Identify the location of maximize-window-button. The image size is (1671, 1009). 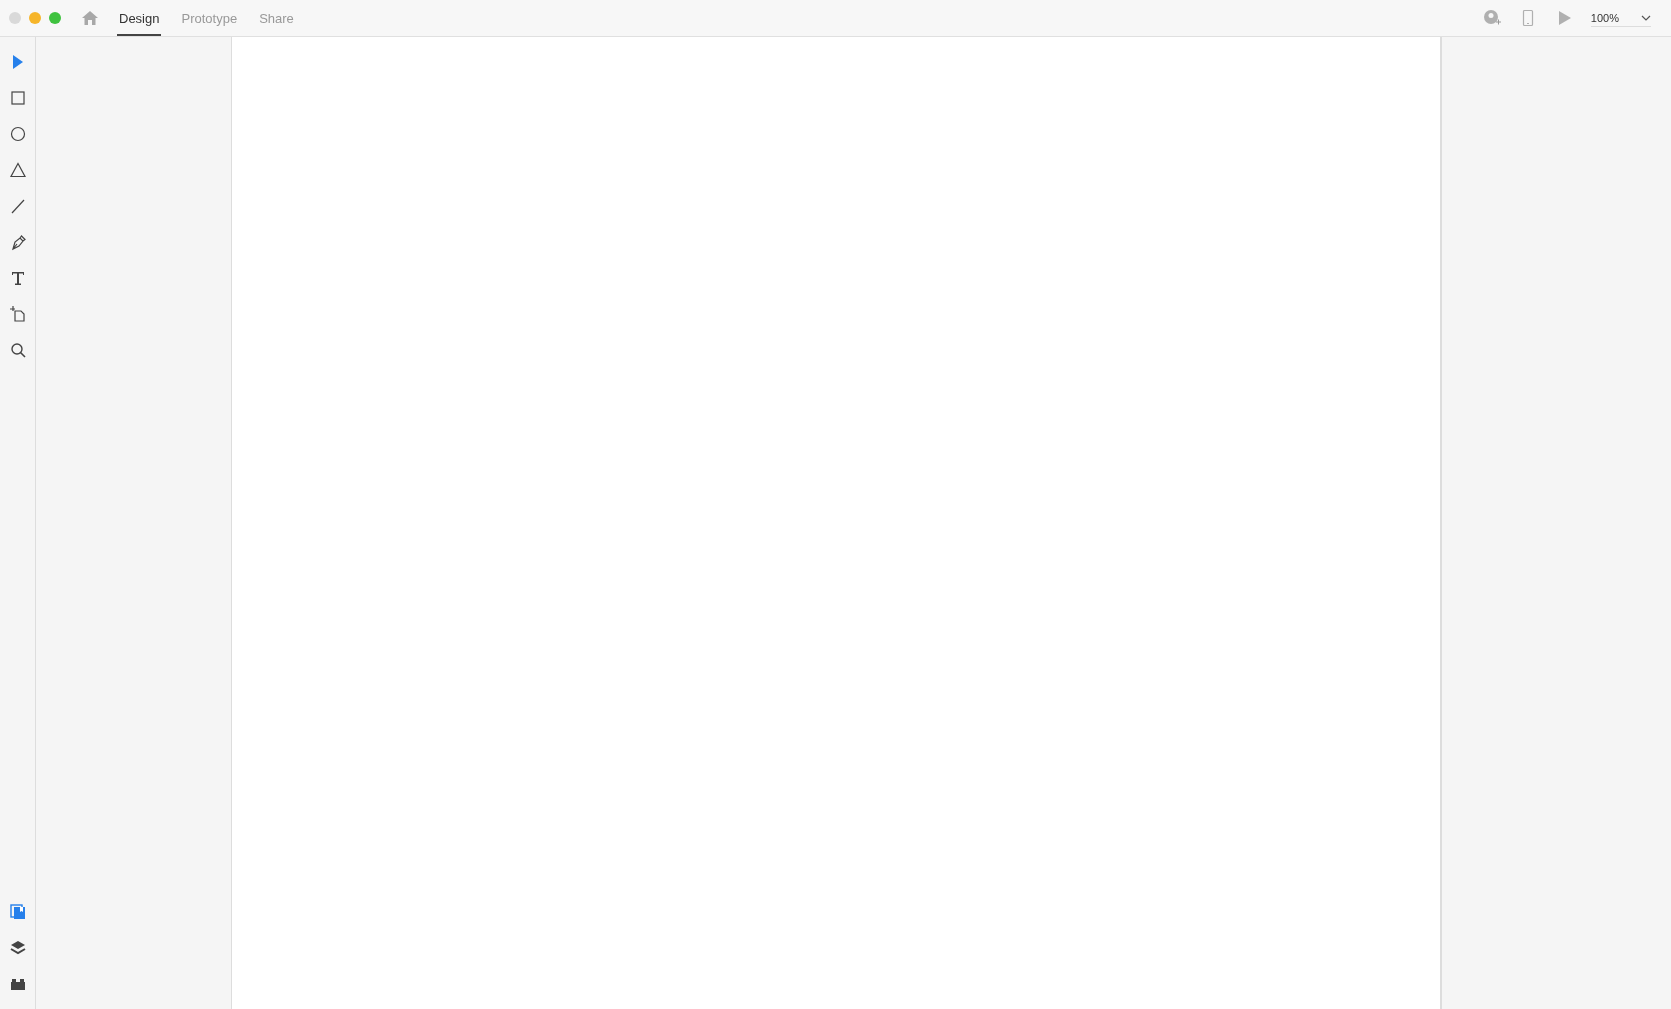
(55, 18).